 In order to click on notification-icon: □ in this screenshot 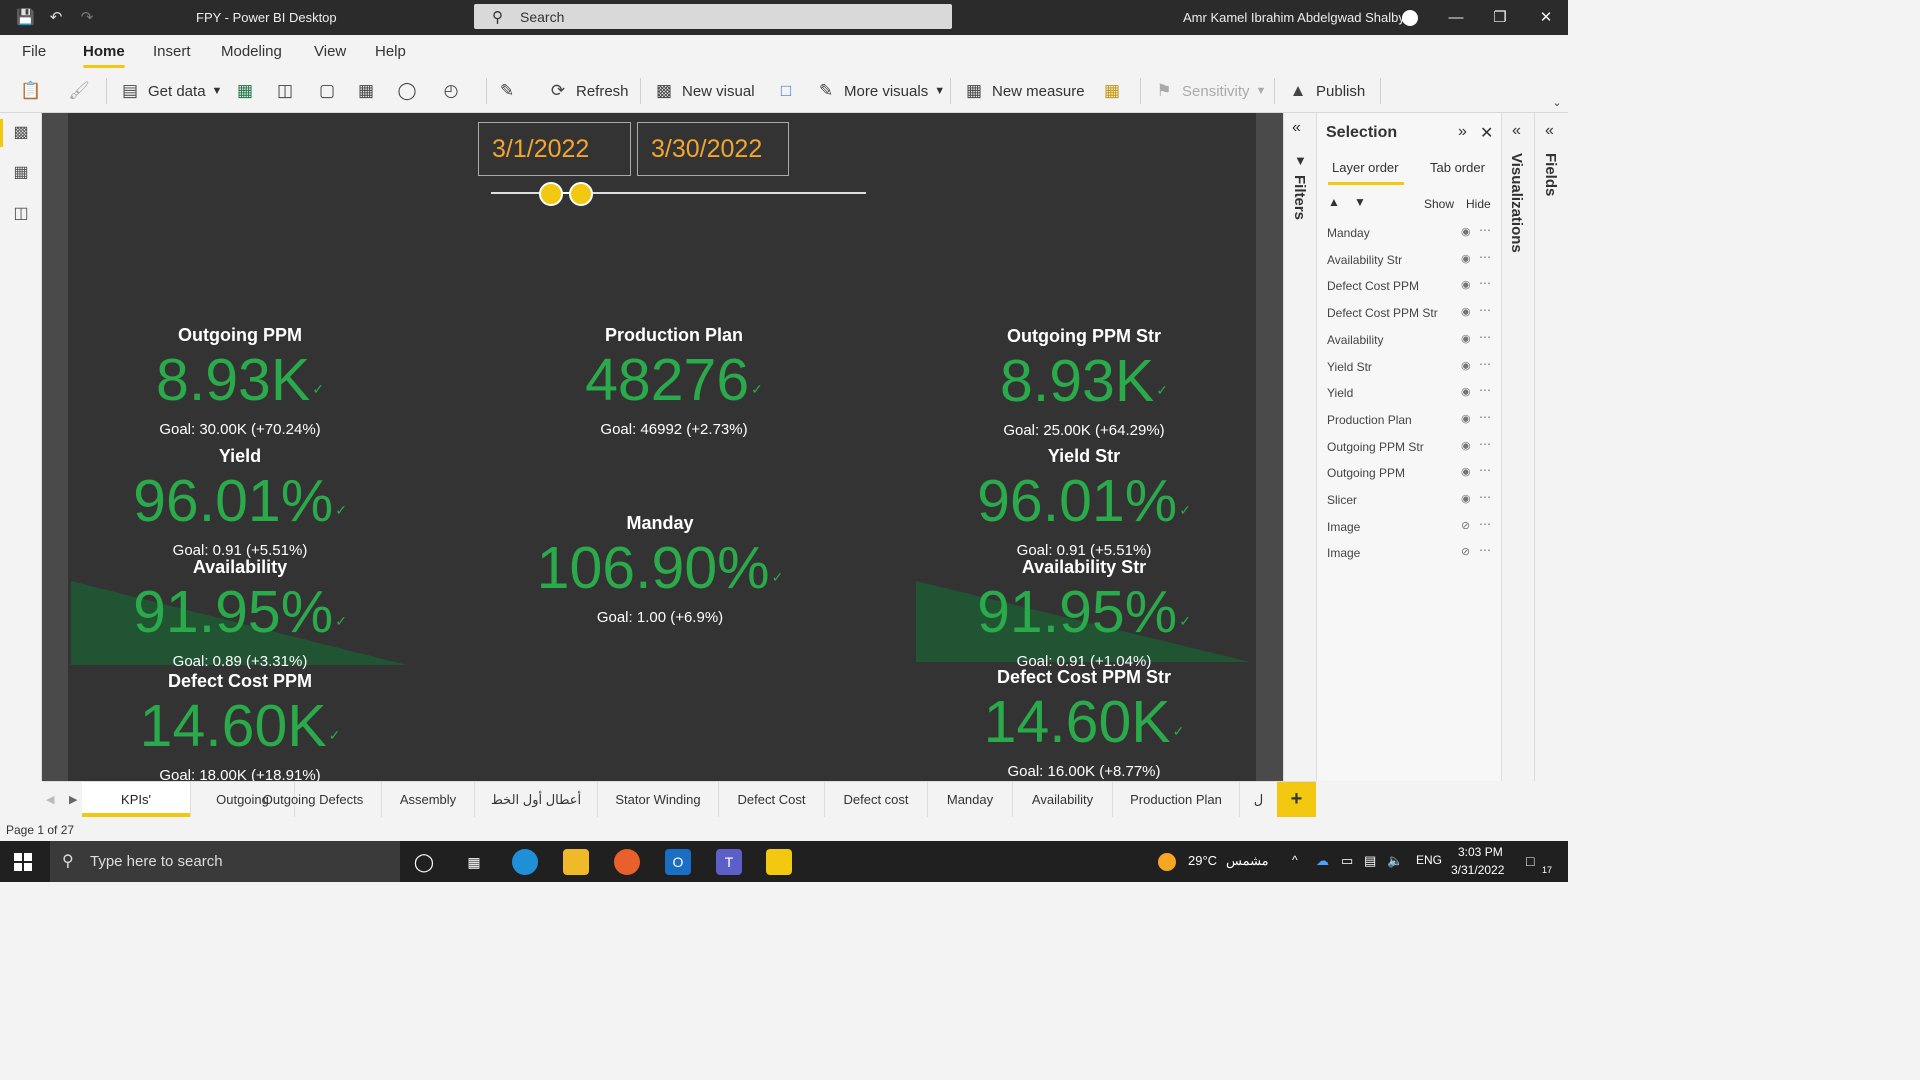, I will do `click(1530, 861)`.